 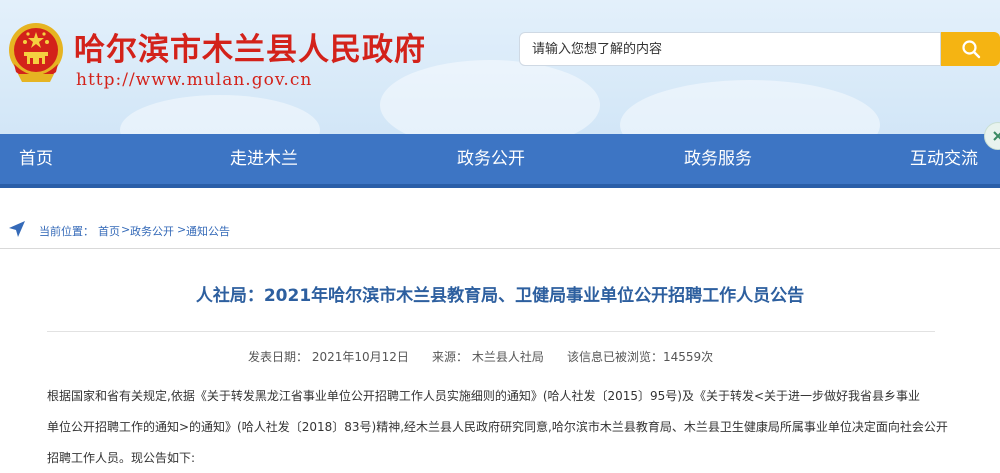 What do you see at coordinates (328, 357) in the screenshot?
I see `article-publish-date: 发表日期： 2021年10月12日` at bounding box center [328, 357].